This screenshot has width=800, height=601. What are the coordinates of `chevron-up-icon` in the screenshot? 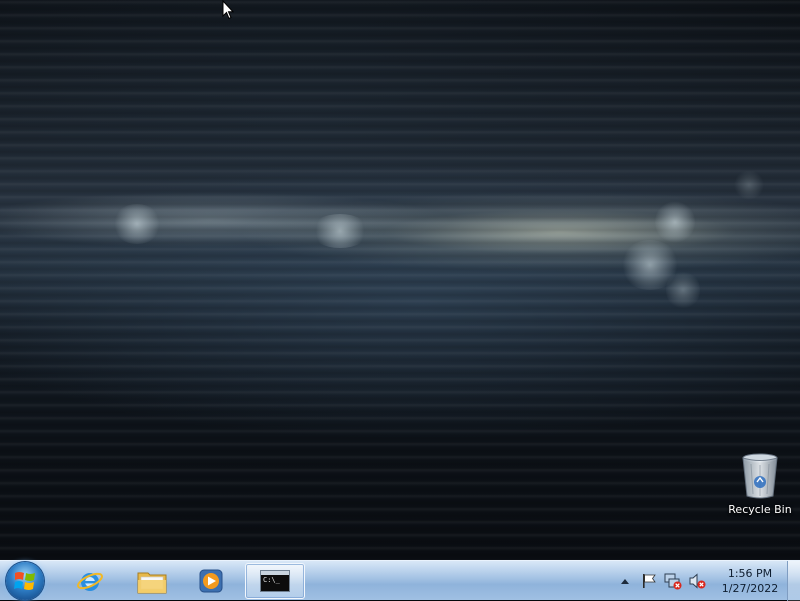 It's located at (625, 581).